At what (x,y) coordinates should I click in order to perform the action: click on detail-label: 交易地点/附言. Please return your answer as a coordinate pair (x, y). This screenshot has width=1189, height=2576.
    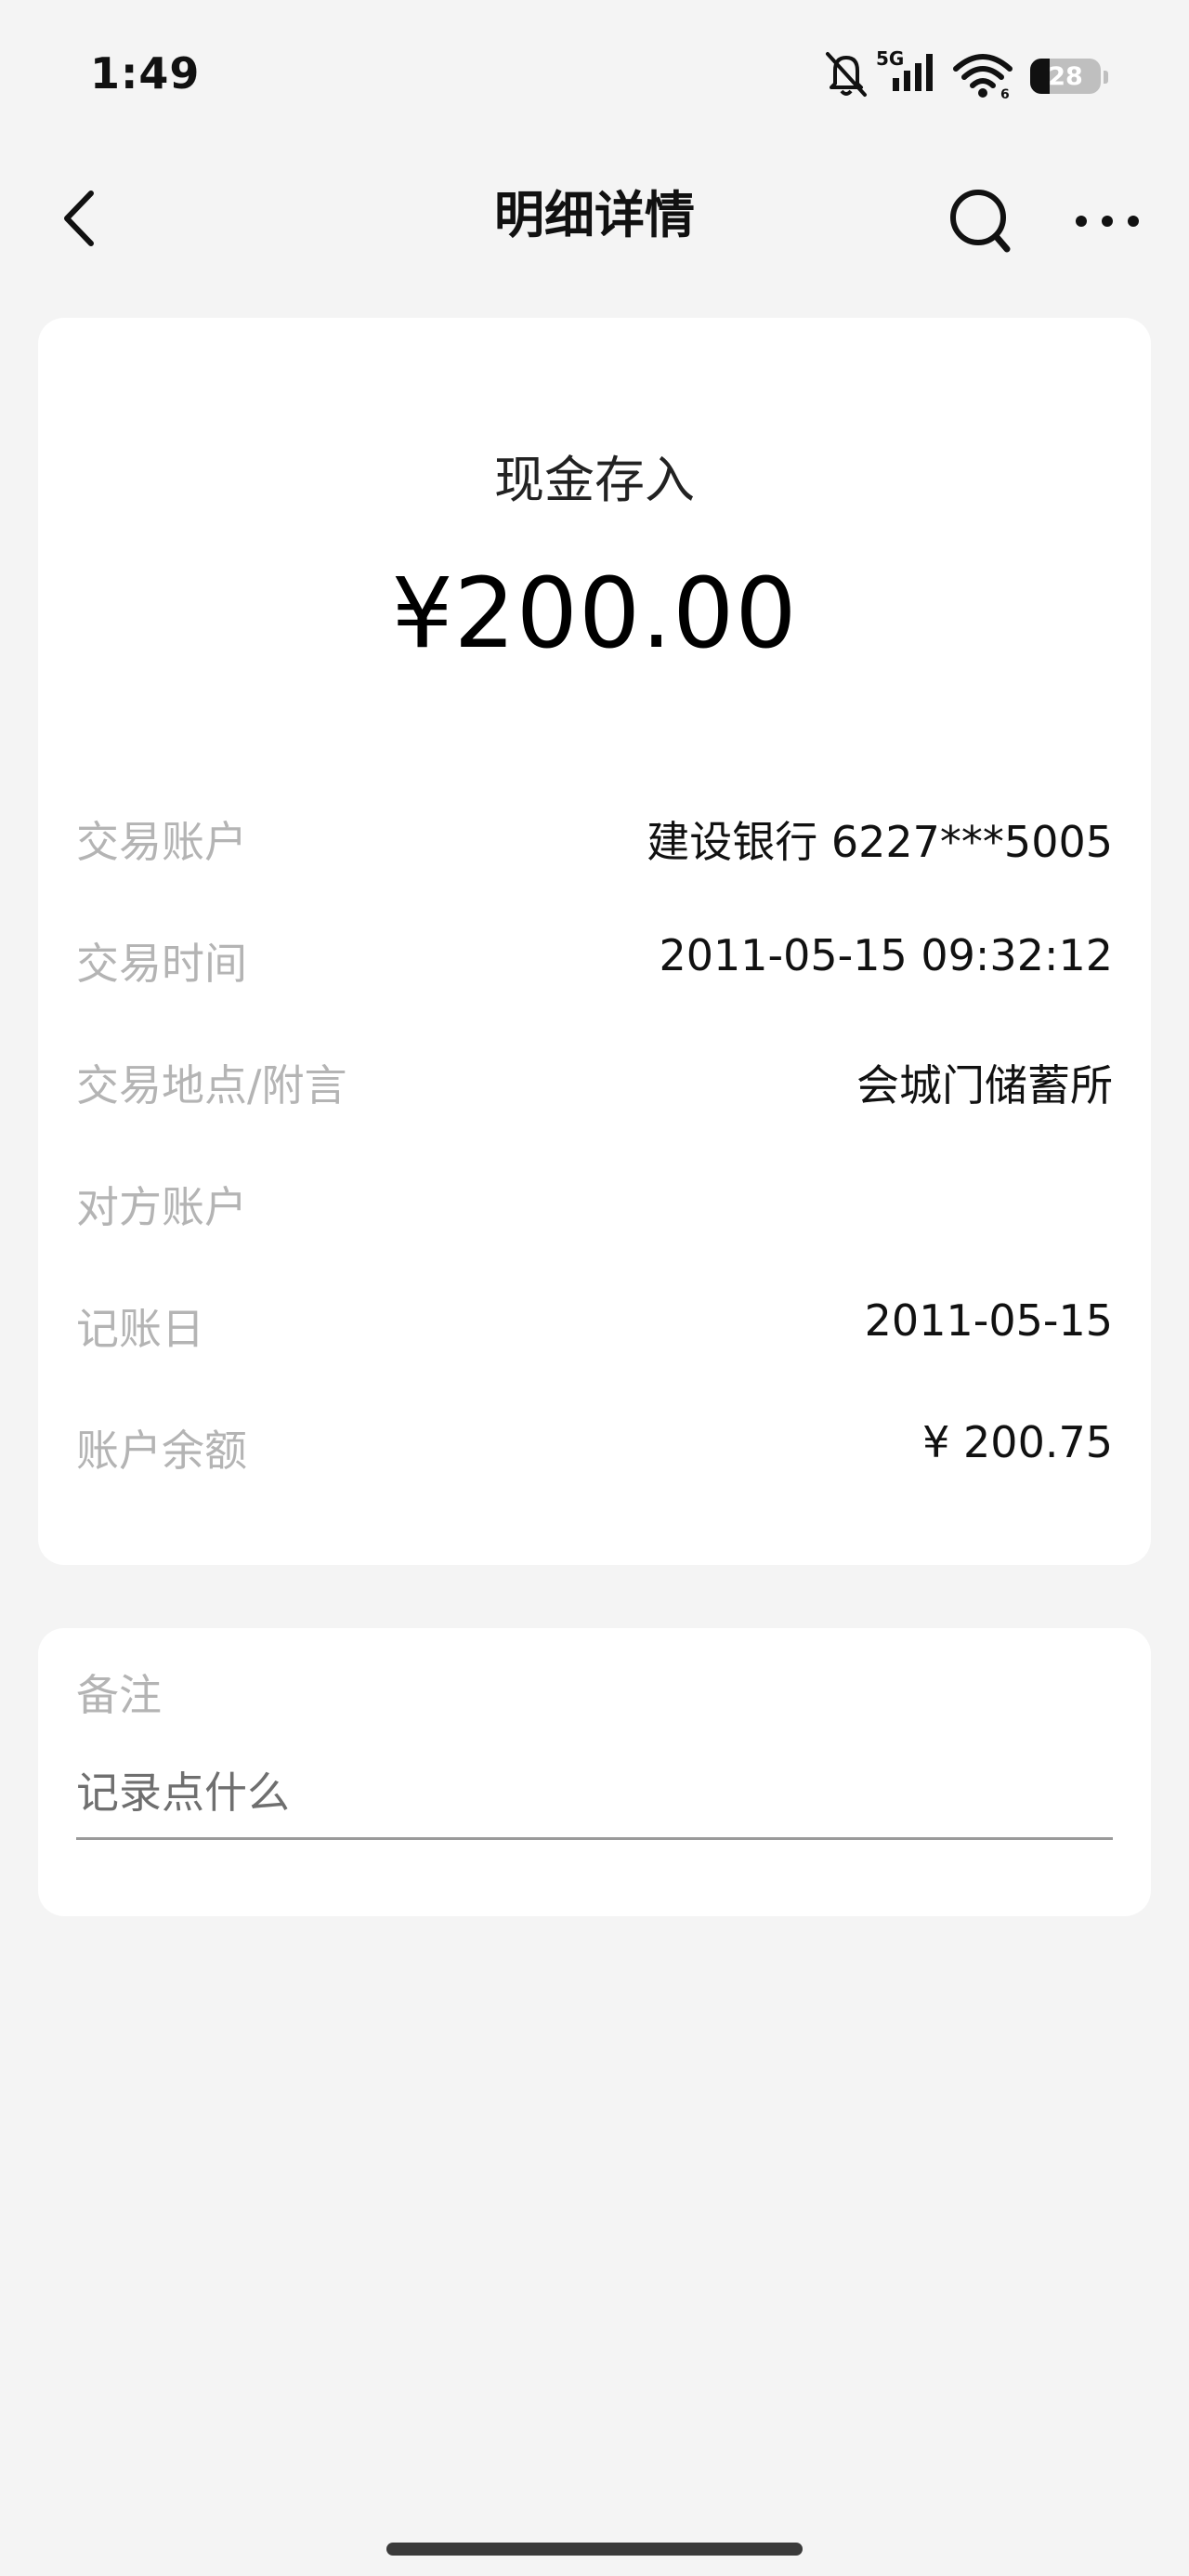
    Looking at the image, I should click on (212, 1085).